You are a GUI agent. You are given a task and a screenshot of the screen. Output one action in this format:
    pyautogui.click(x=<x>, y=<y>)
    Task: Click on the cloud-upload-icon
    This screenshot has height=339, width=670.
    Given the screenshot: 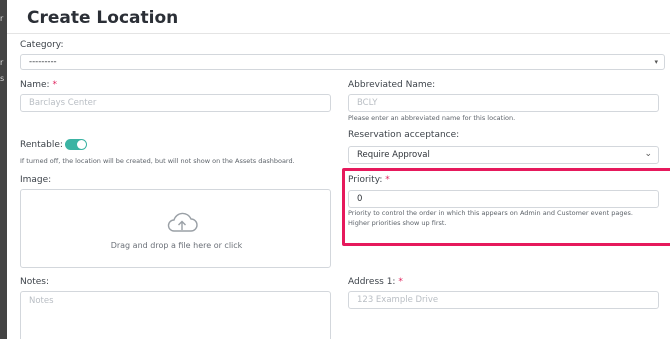 What is the action you would take?
    pyautogui.click(x=182, y=222)
    